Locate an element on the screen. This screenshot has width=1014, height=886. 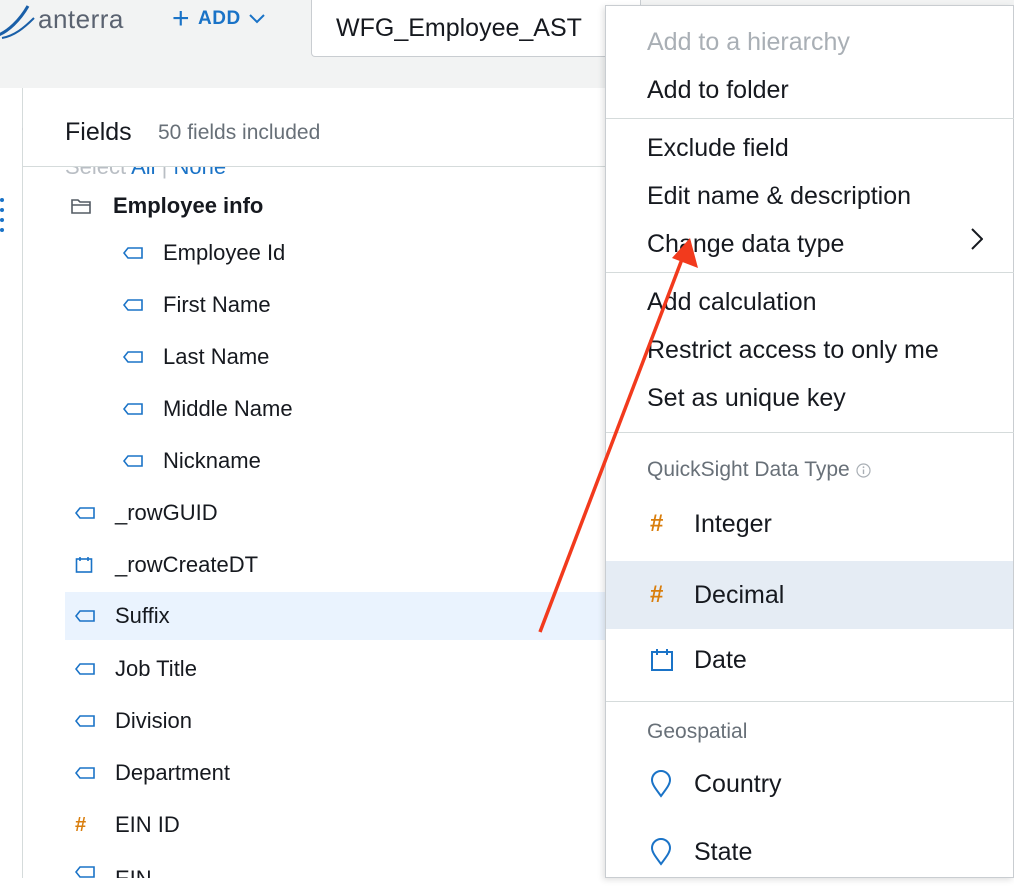
field-ein-id: # EIN ID is located at coordinates (127, 825).